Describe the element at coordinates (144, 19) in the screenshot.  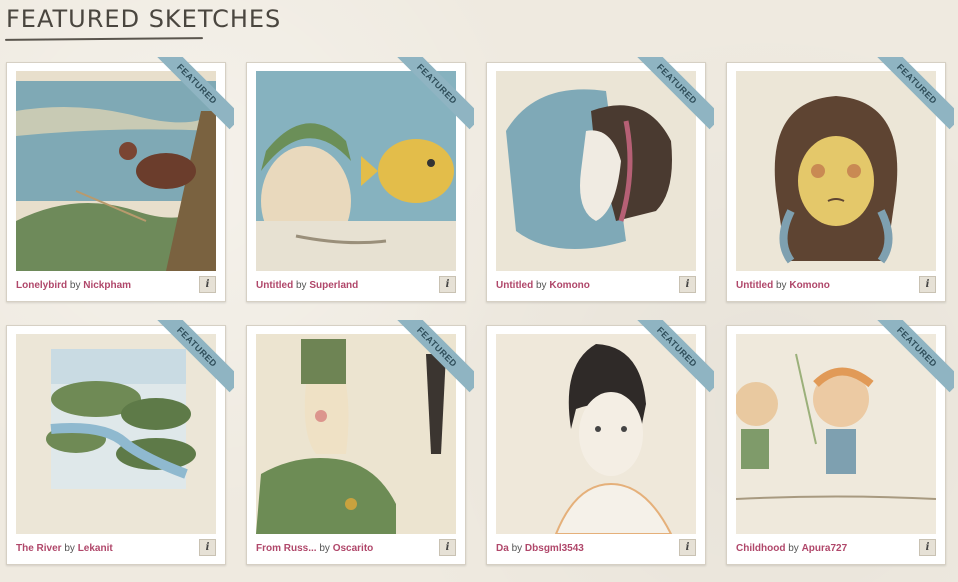
I see `page-title: FEATURED SKETCHES` at that location.